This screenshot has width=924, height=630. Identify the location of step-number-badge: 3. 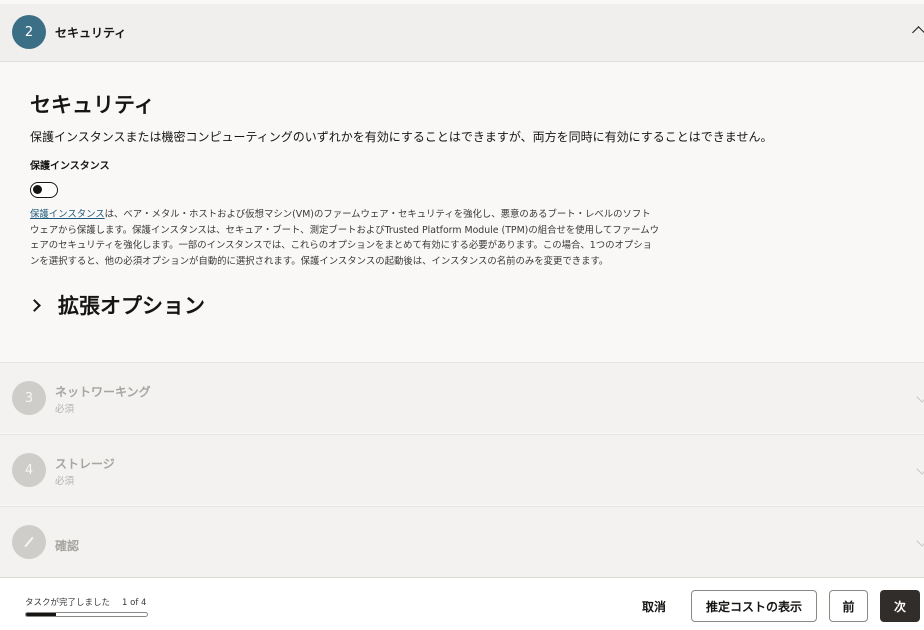
(29, 398).